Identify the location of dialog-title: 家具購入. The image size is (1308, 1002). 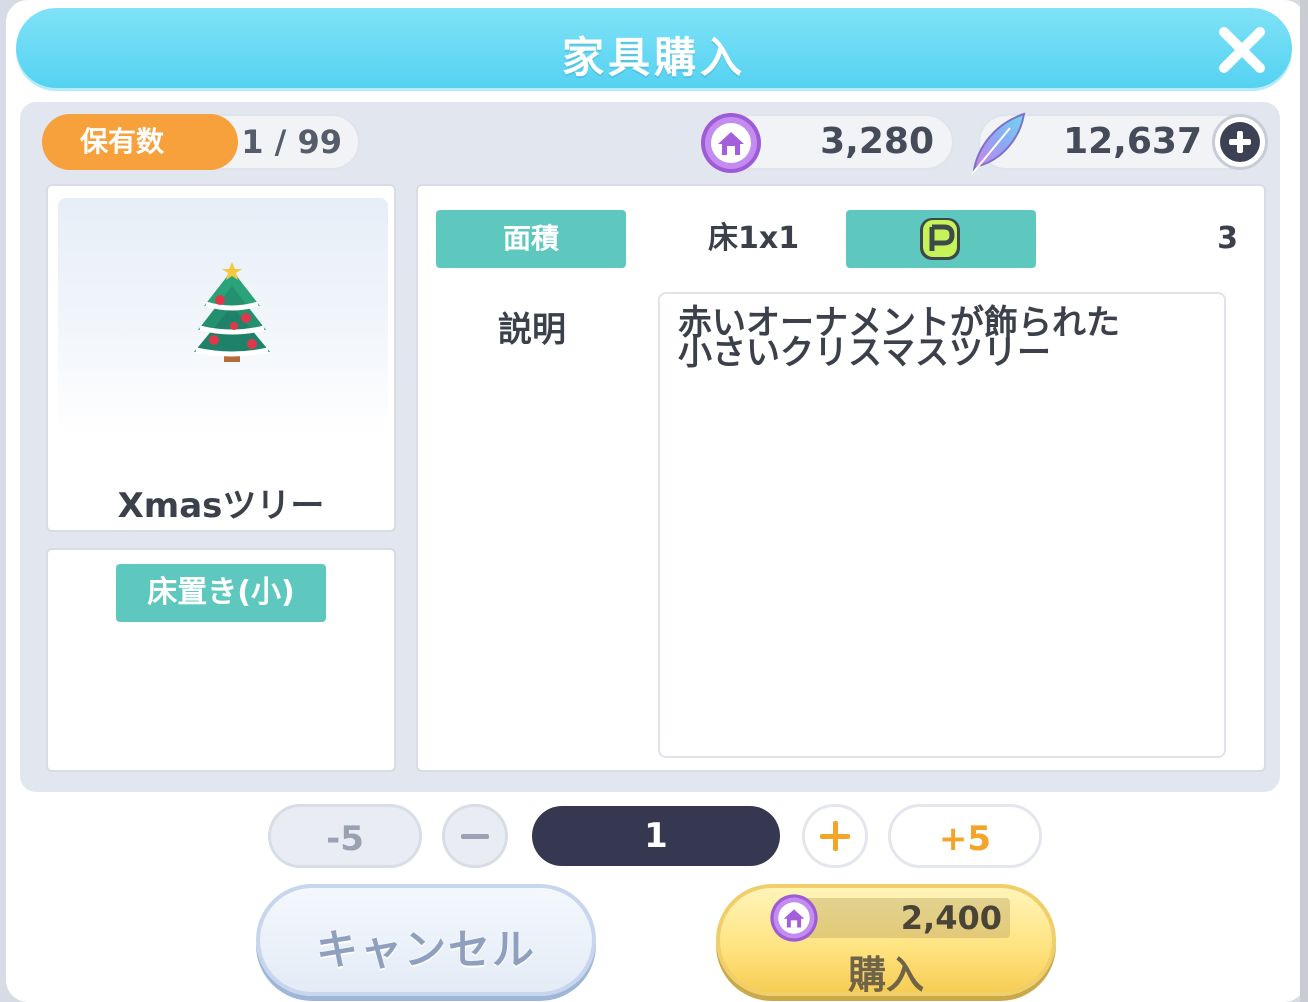
(653, 57).